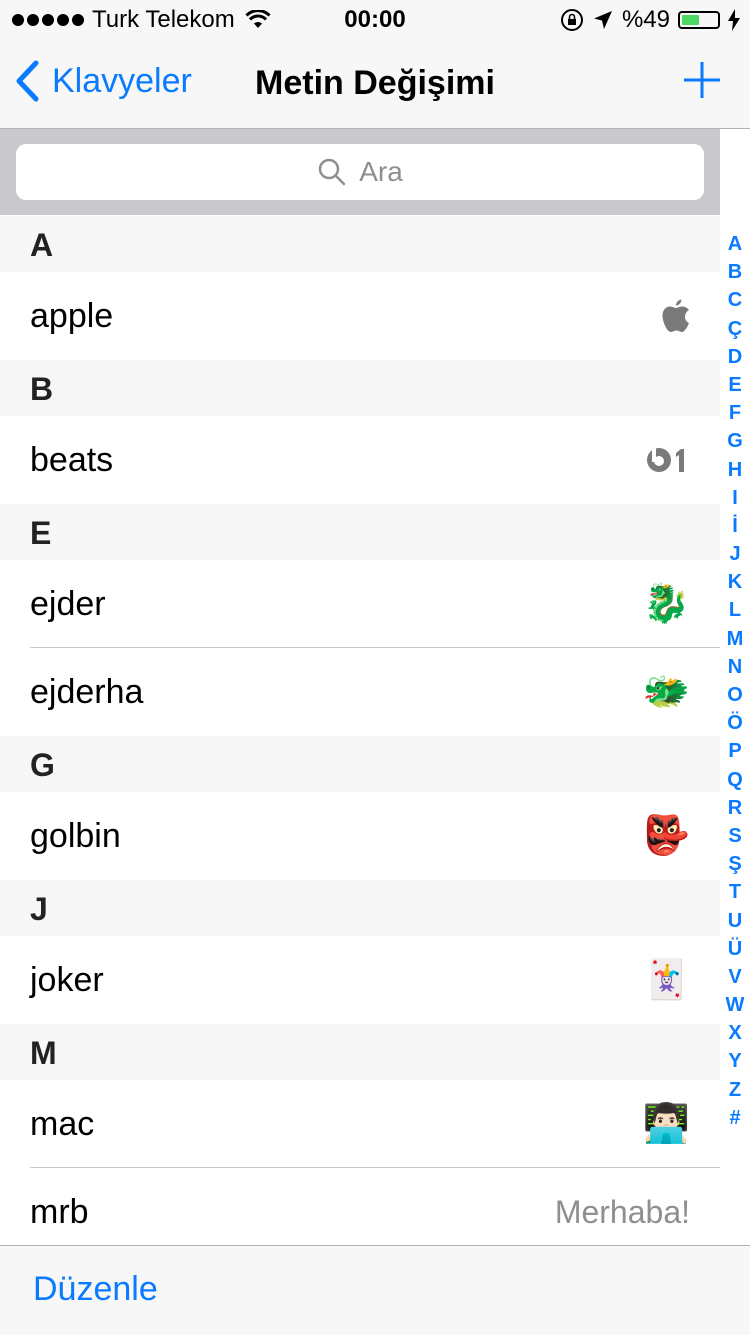  Describe the element at coordinates (72, 316) in the screenshot. I see `shortcut-label: apple` at that location.